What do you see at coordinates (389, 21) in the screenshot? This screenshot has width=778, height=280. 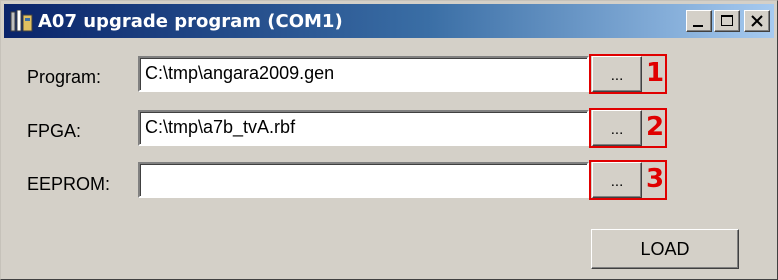 I see `title-bar: A07 upgrade program (COM1)` at bounding box center [389, 21].